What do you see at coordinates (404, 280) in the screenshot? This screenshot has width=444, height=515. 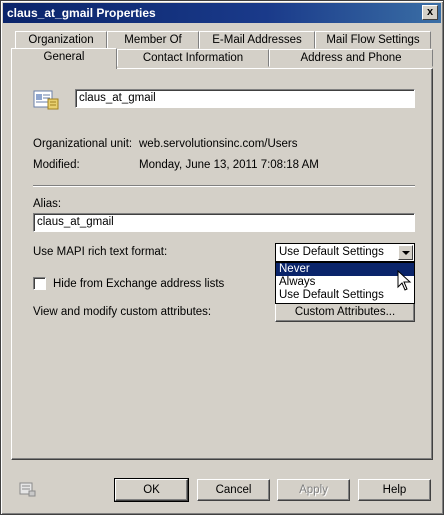 I see `mouse-pointer-icon` at bounding box center [404, 280].